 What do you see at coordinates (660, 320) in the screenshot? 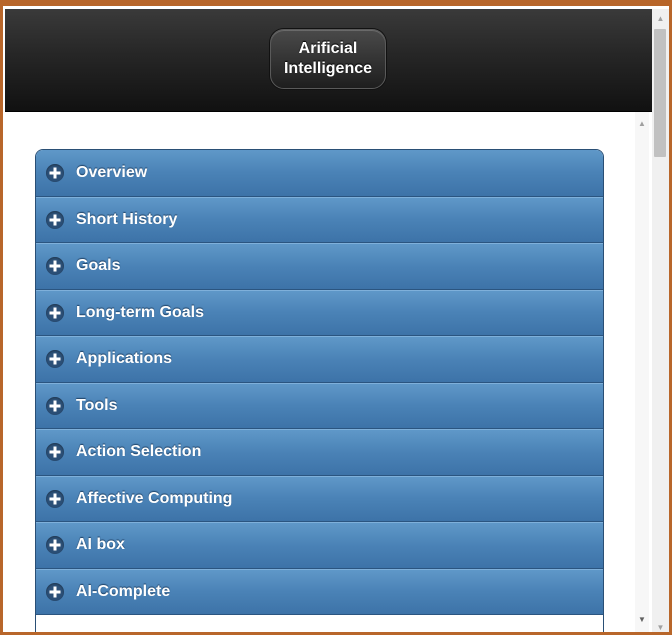
I see `window-scrollbar: ▲ ▼` at bounding box center [660, 320].